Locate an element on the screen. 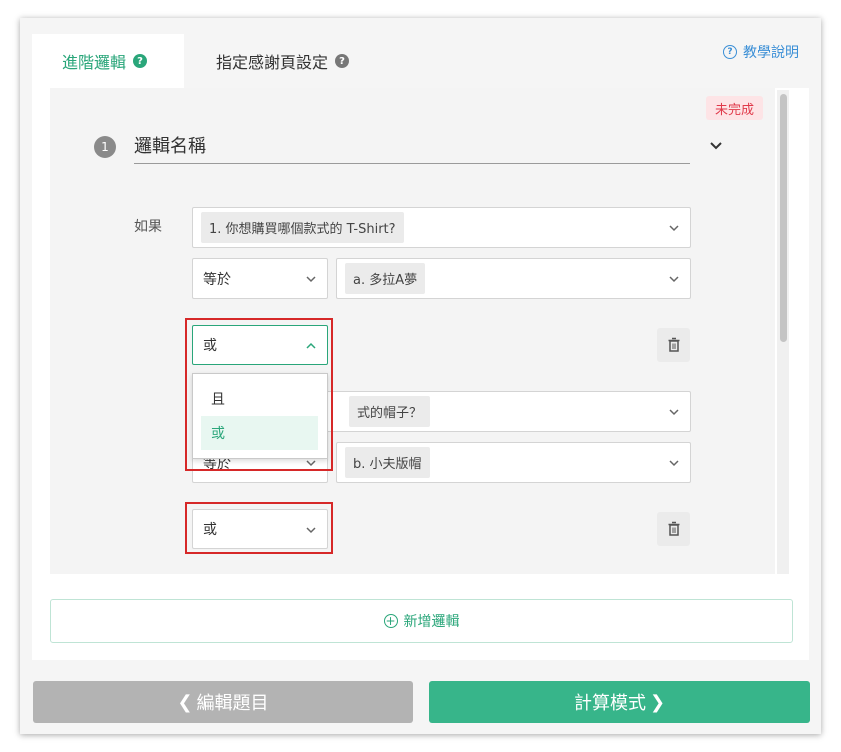 This screenshot has width=841, height=752. add-logic-button: + 新增邏輯 is located at coordinates (421, 621).